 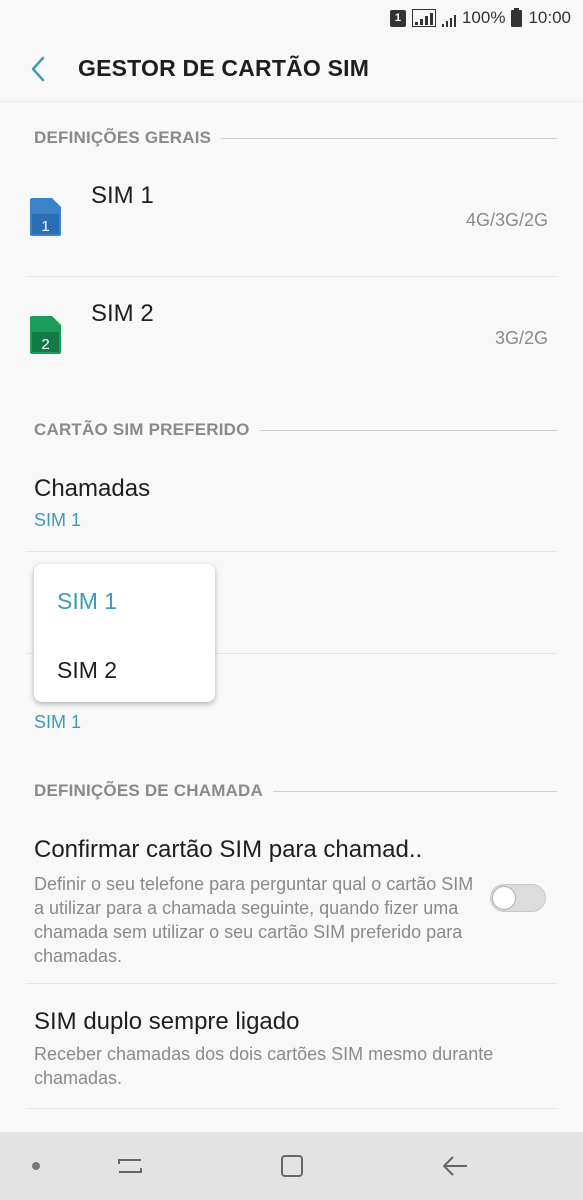 What do you see at coordinates (148, 790) in the screenshot?
I see `section-label: DEFINIÇÕES DE CHAMADA` at bounding box center [148, 790].